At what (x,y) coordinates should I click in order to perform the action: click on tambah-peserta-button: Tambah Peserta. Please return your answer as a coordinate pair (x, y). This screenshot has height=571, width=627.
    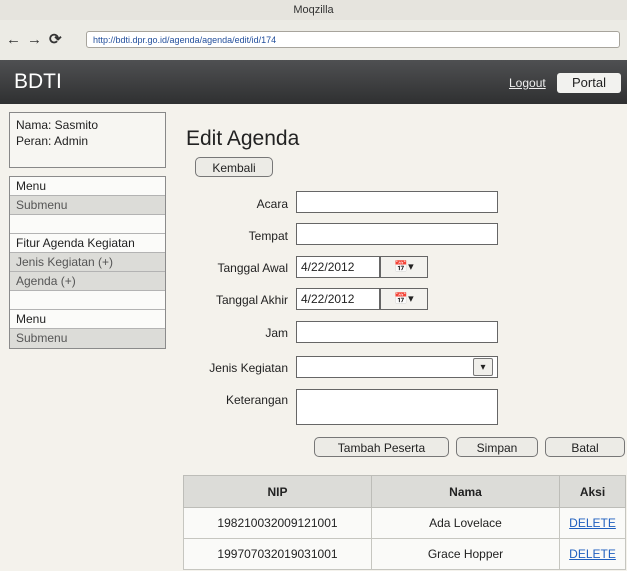
    Looking at the image, I should click on (381, 447).